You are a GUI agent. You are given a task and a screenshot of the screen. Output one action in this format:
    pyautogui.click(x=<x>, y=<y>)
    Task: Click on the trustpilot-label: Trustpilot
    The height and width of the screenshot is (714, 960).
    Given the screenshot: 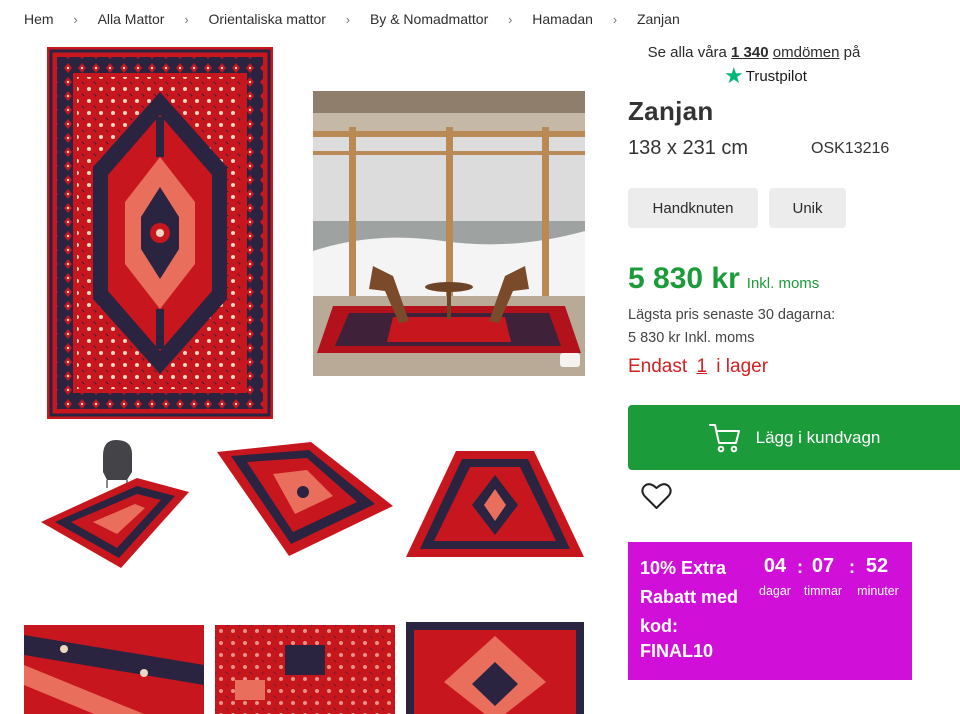 What is the action you would take?
    pyautogui.click(x=776, y=76)
    